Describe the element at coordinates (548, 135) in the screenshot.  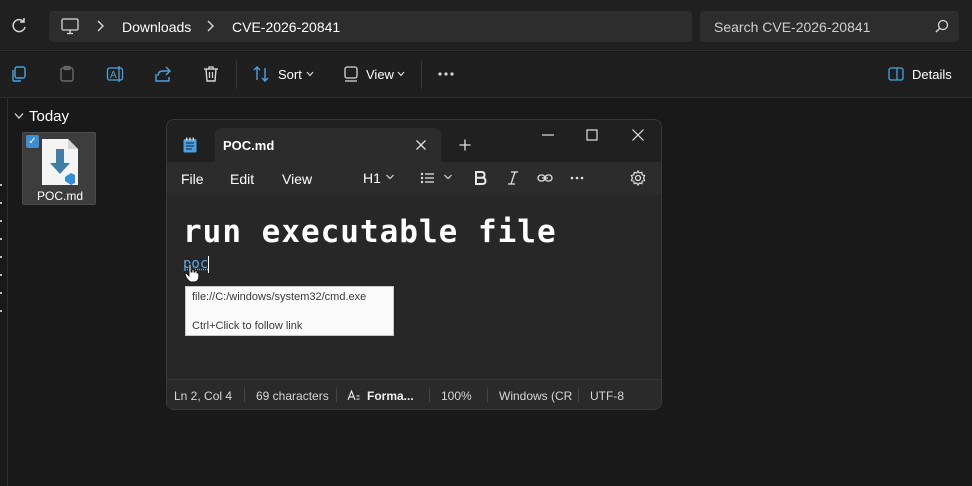
I see `minimize-icon` at that location.